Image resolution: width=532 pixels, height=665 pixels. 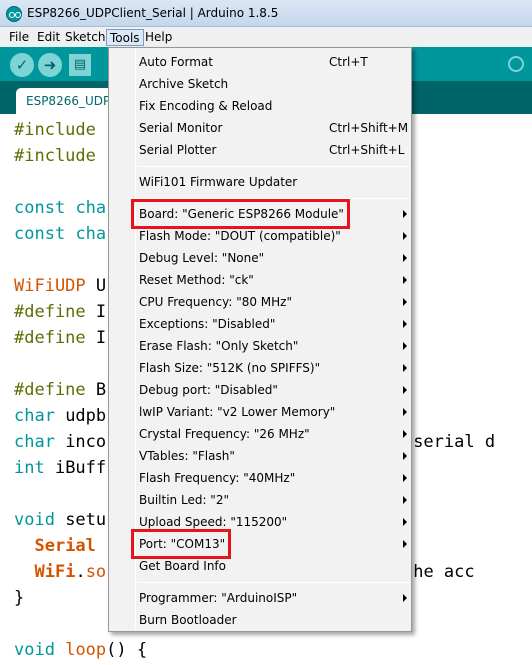 What do you see at coordinates (367, 150) in the screenshot?
I see `menu-item-shortcut: Ctrl+Shift+L` at bounding box center [367, 150].